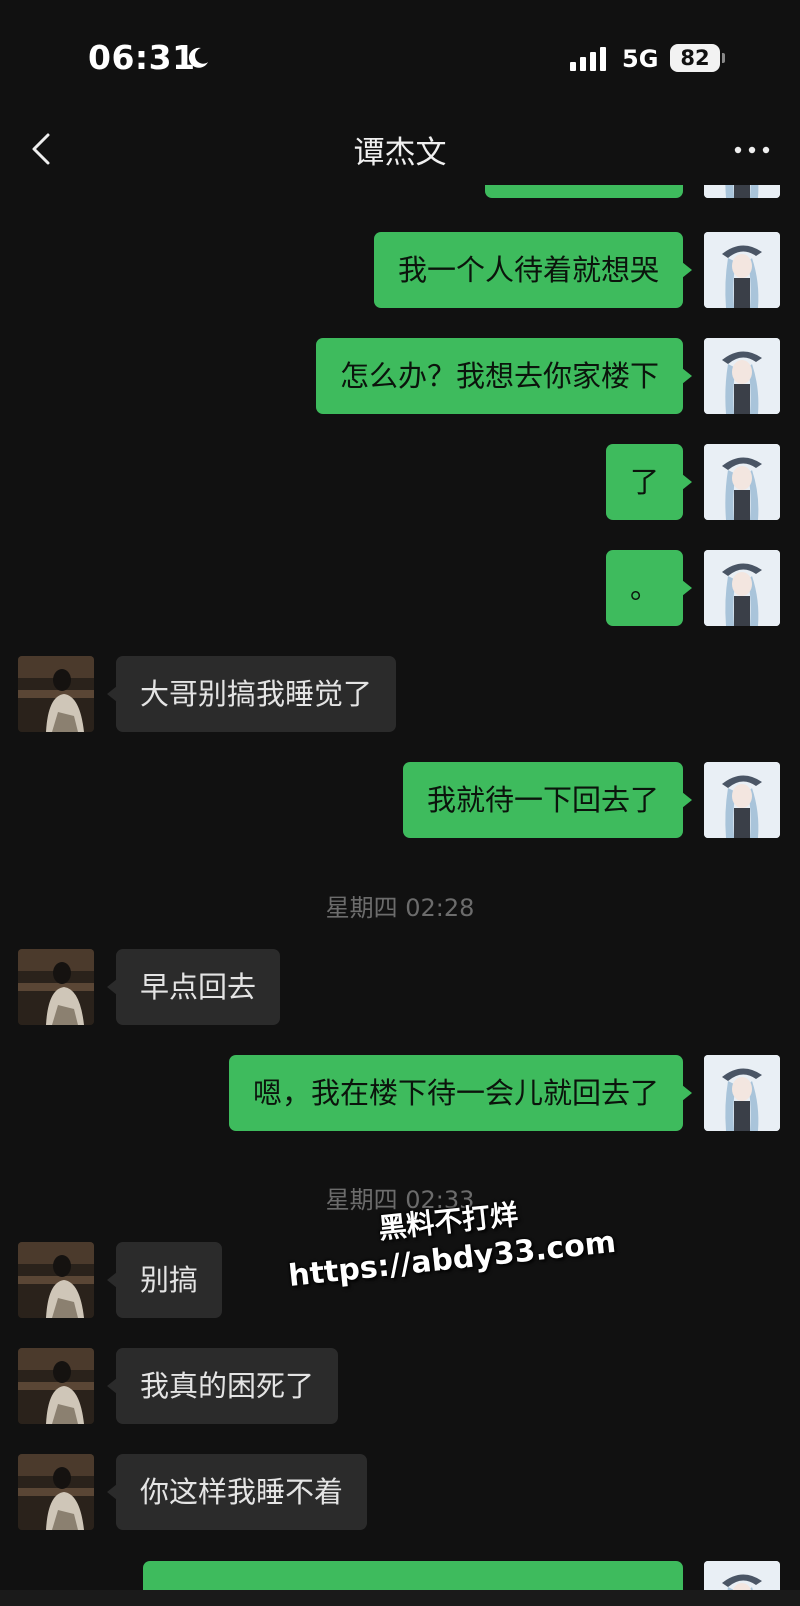 The image size is (800, 1606). What do you see at coordinates (142, 57) in the screenshot?
I see `status-time: 06:31` at bounding box center [142, 57].